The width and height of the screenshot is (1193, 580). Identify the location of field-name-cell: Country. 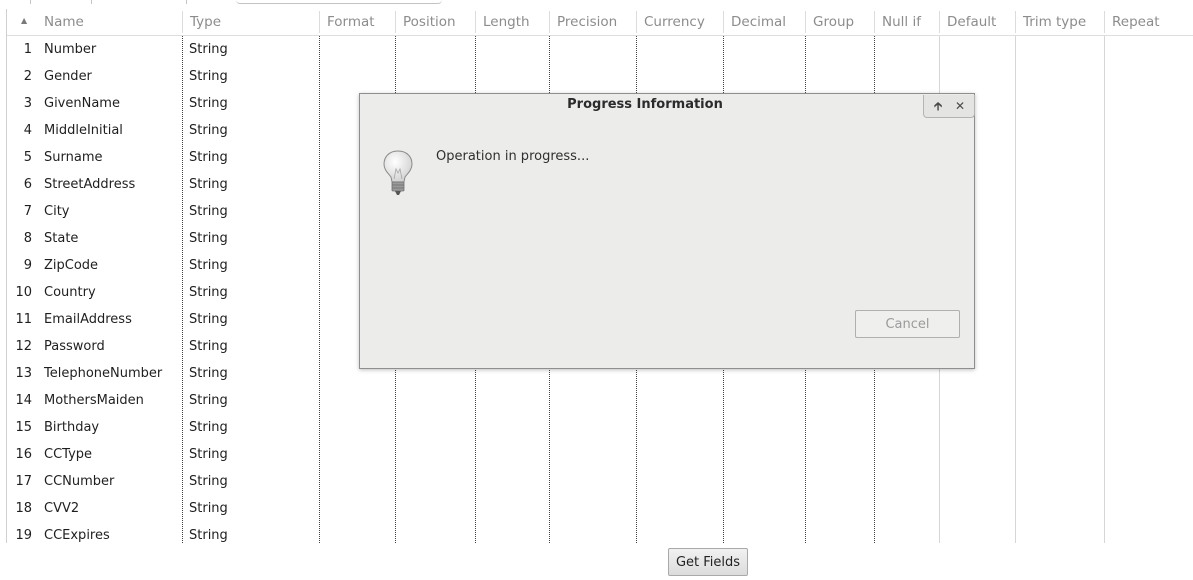
(70, 292).